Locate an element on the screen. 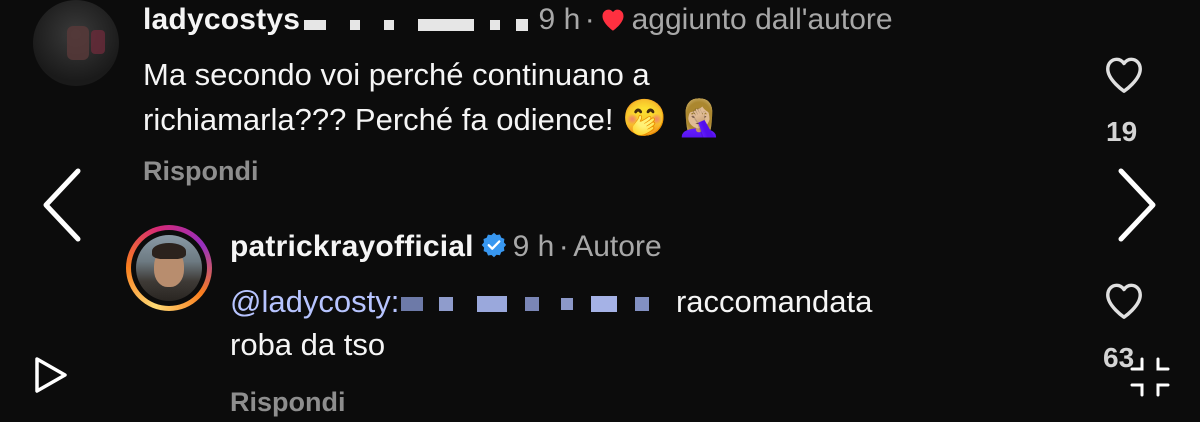  like-count: 19 is located at coordinates (1122, 131).